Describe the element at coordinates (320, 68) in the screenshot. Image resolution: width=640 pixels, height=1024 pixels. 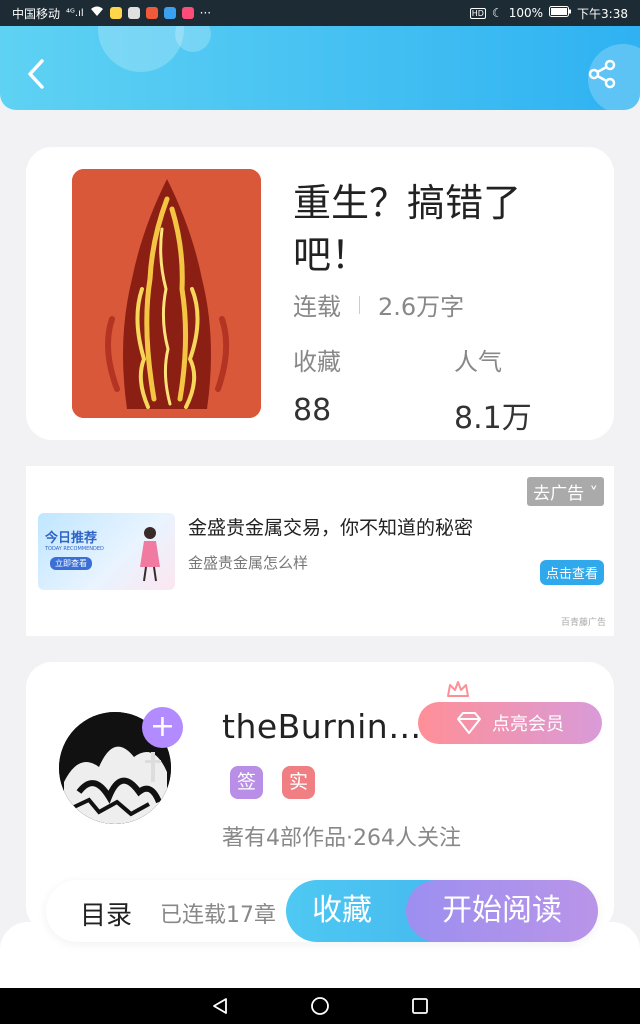
I see `app-header` at that location.